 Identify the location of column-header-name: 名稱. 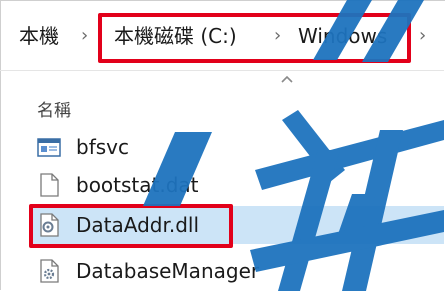
(54, 108).